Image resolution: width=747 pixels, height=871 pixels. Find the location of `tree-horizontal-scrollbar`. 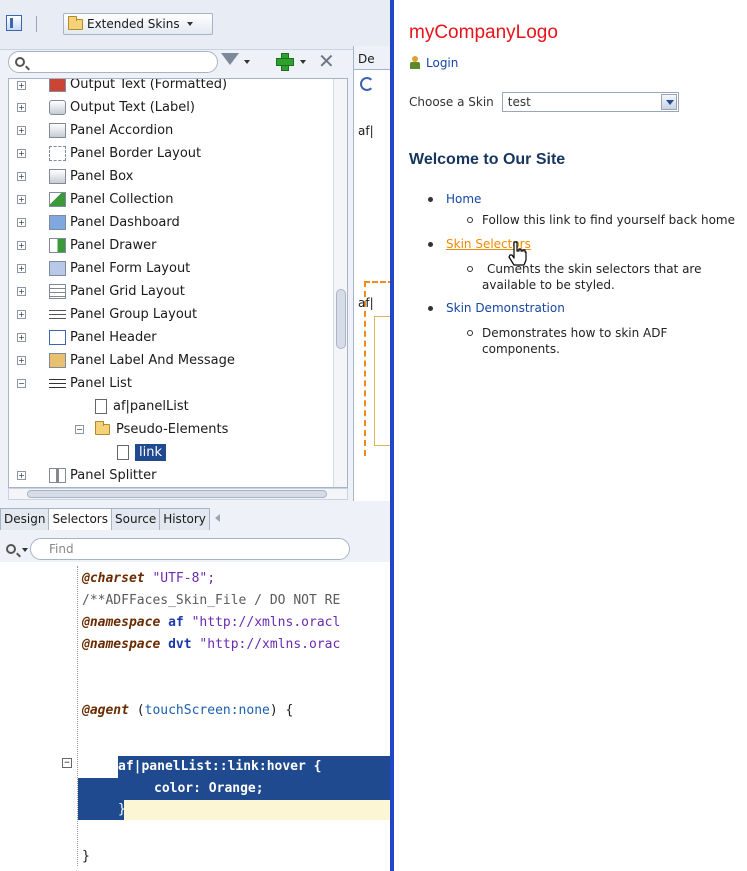

tree-horizontal-scrollbar is located at coordinates (178, 494).